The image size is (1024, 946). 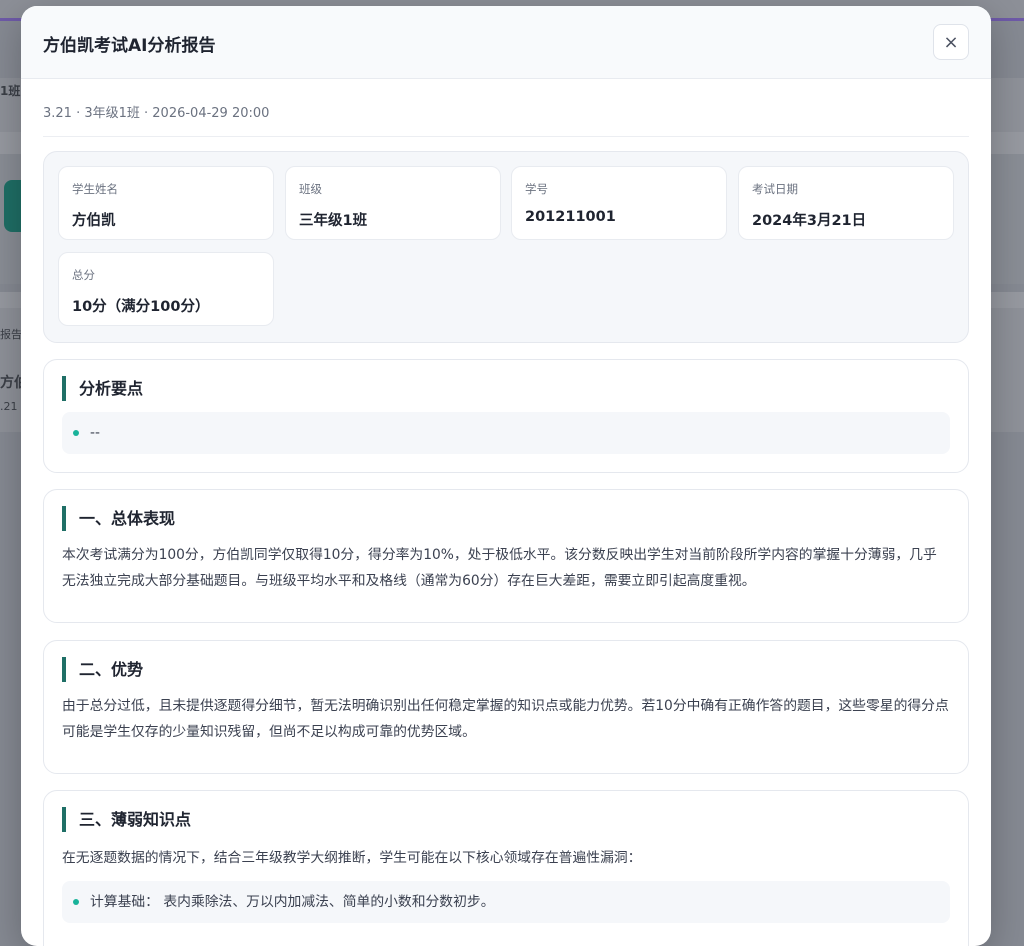 What do you see at coordinates (102, 669) in the screenshot?
I see `section-title: 二、优势` at bounding box center [102, 669].